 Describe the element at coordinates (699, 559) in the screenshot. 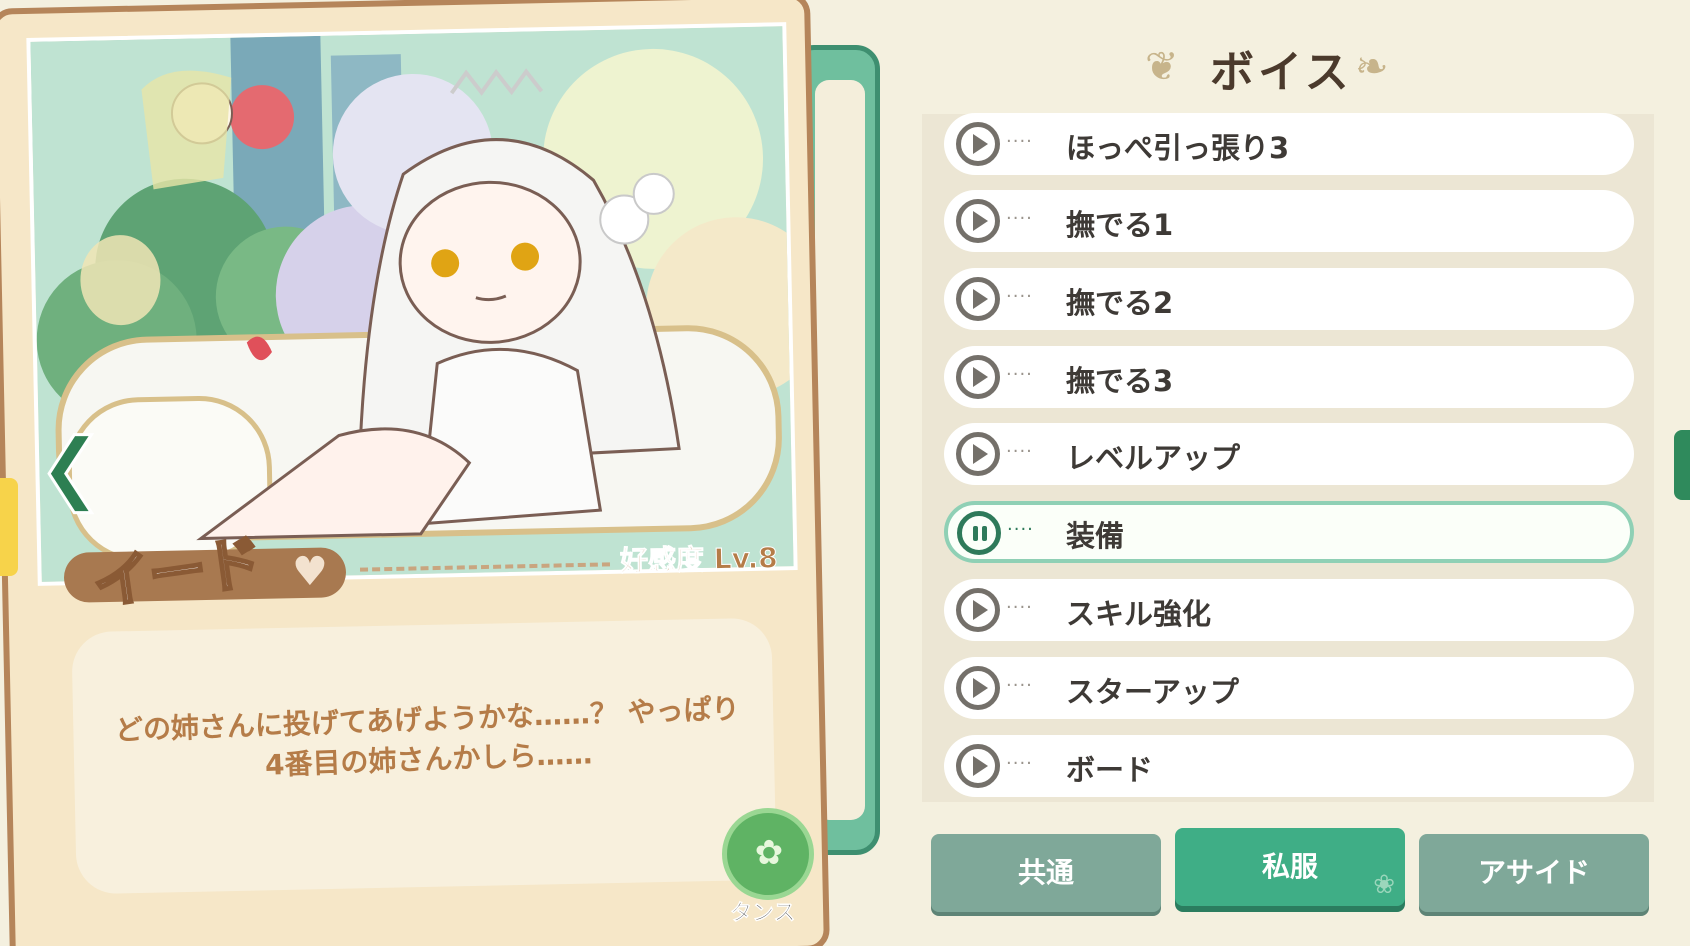

I see `affinity-level: 好感度 Lv.8` at that location.